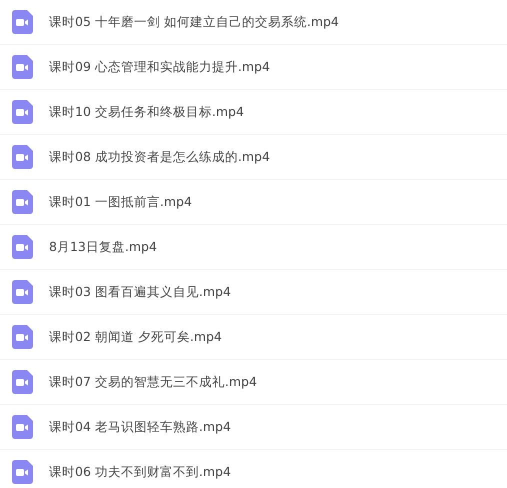 Image resolution: width=507 pixels, height=488 pixels. Describe the element at coordinates (140, 427) in the screenshot. I see `file-name: 课时04 老马识图轻车熟路.mp4` at that location.